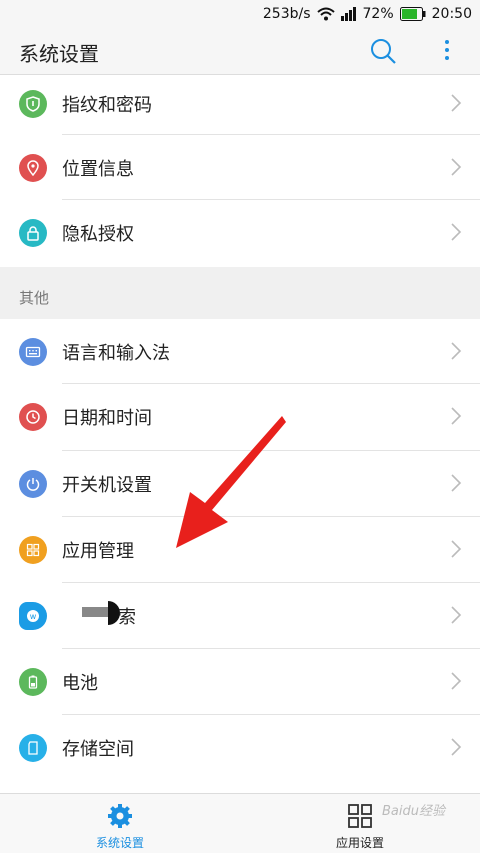 This screenshot has height=854, width=480. I want to click on search-icon, so click(383, 51).